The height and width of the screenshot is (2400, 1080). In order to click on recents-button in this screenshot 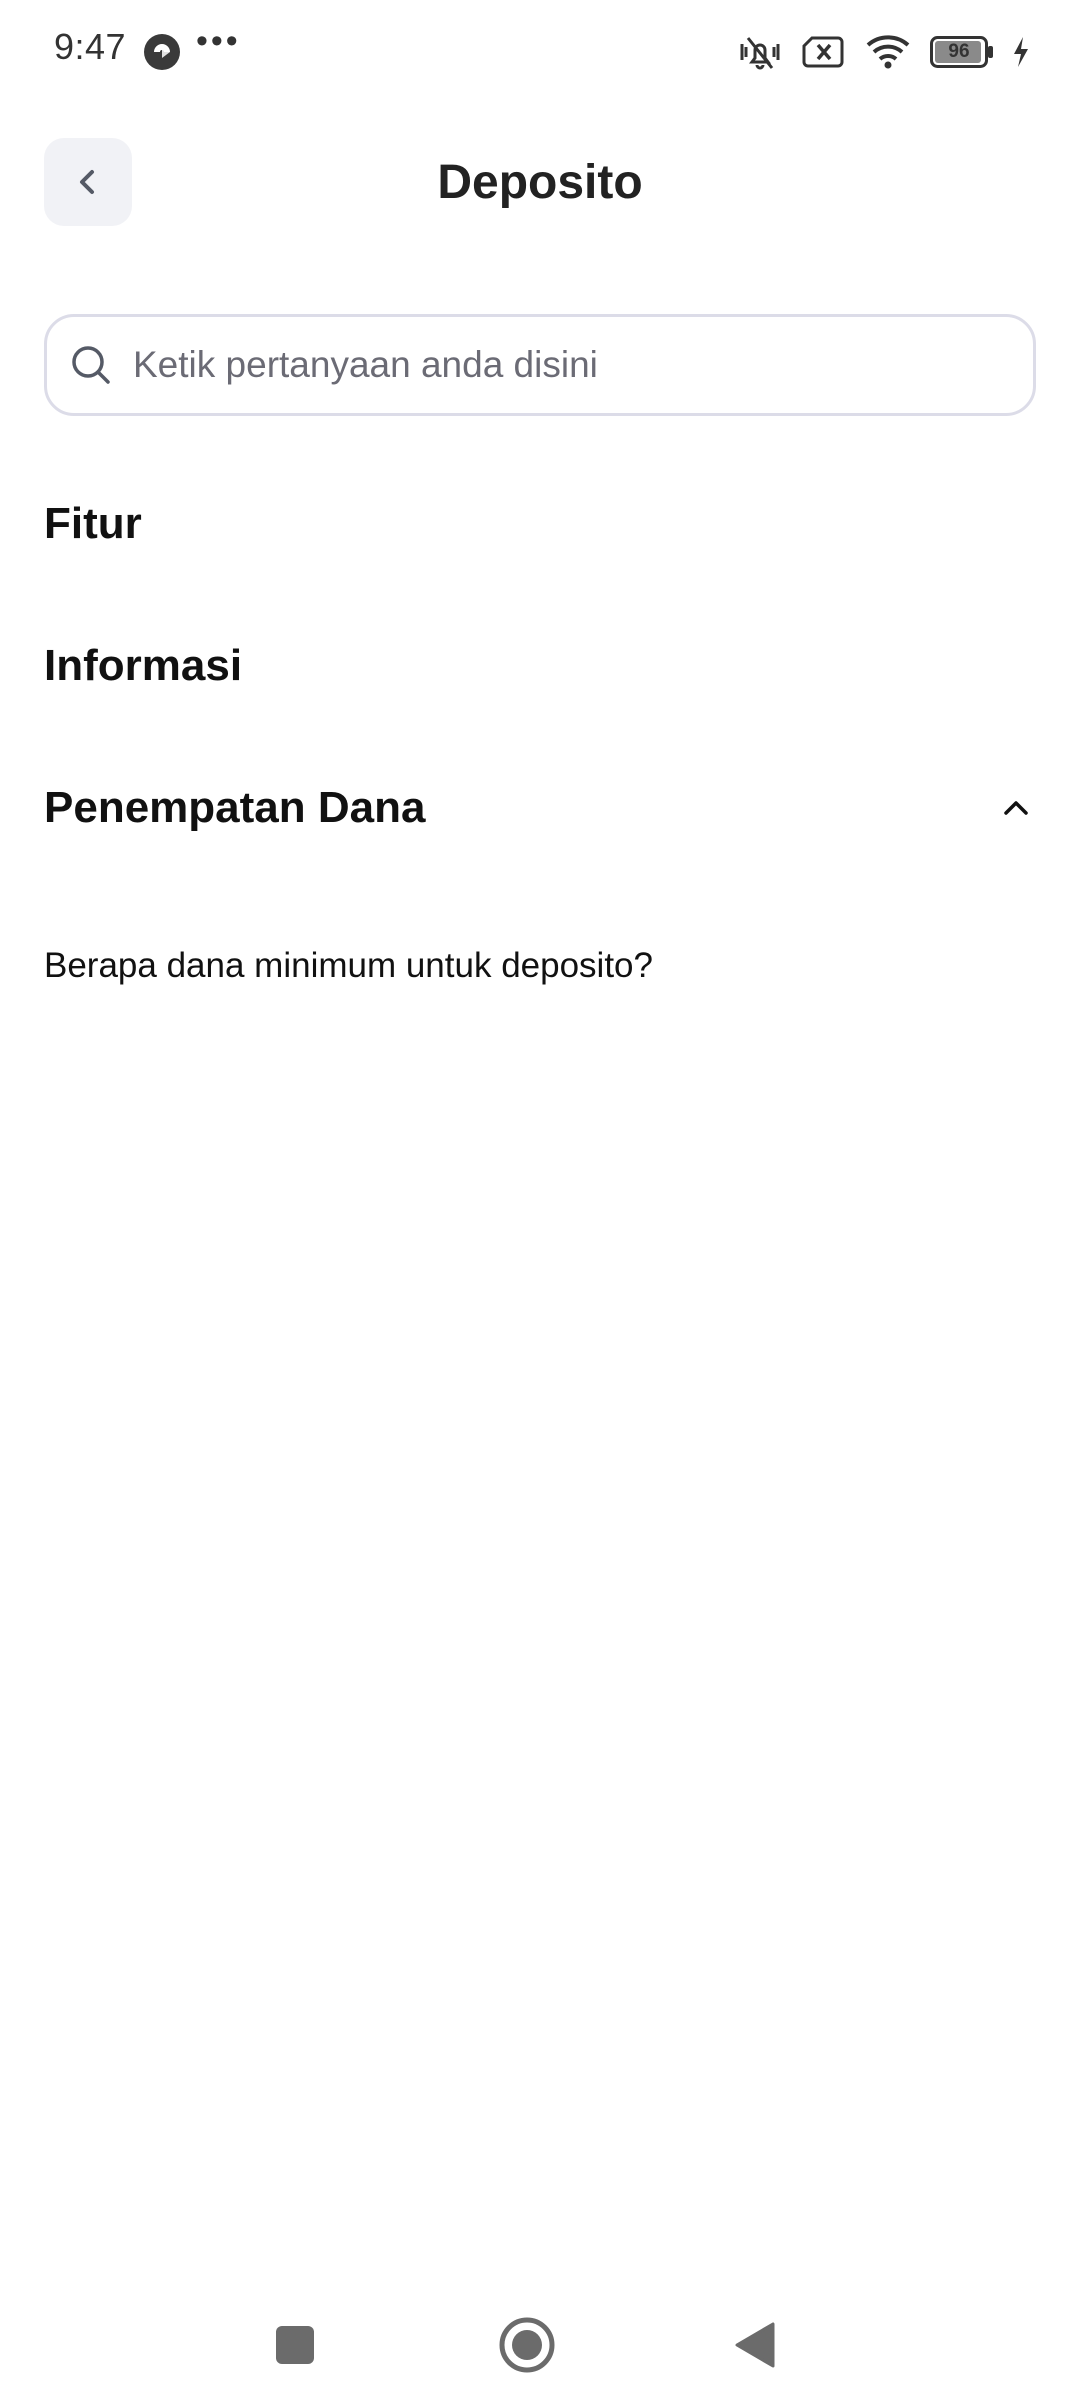, I will do `click(295, 2345)`.